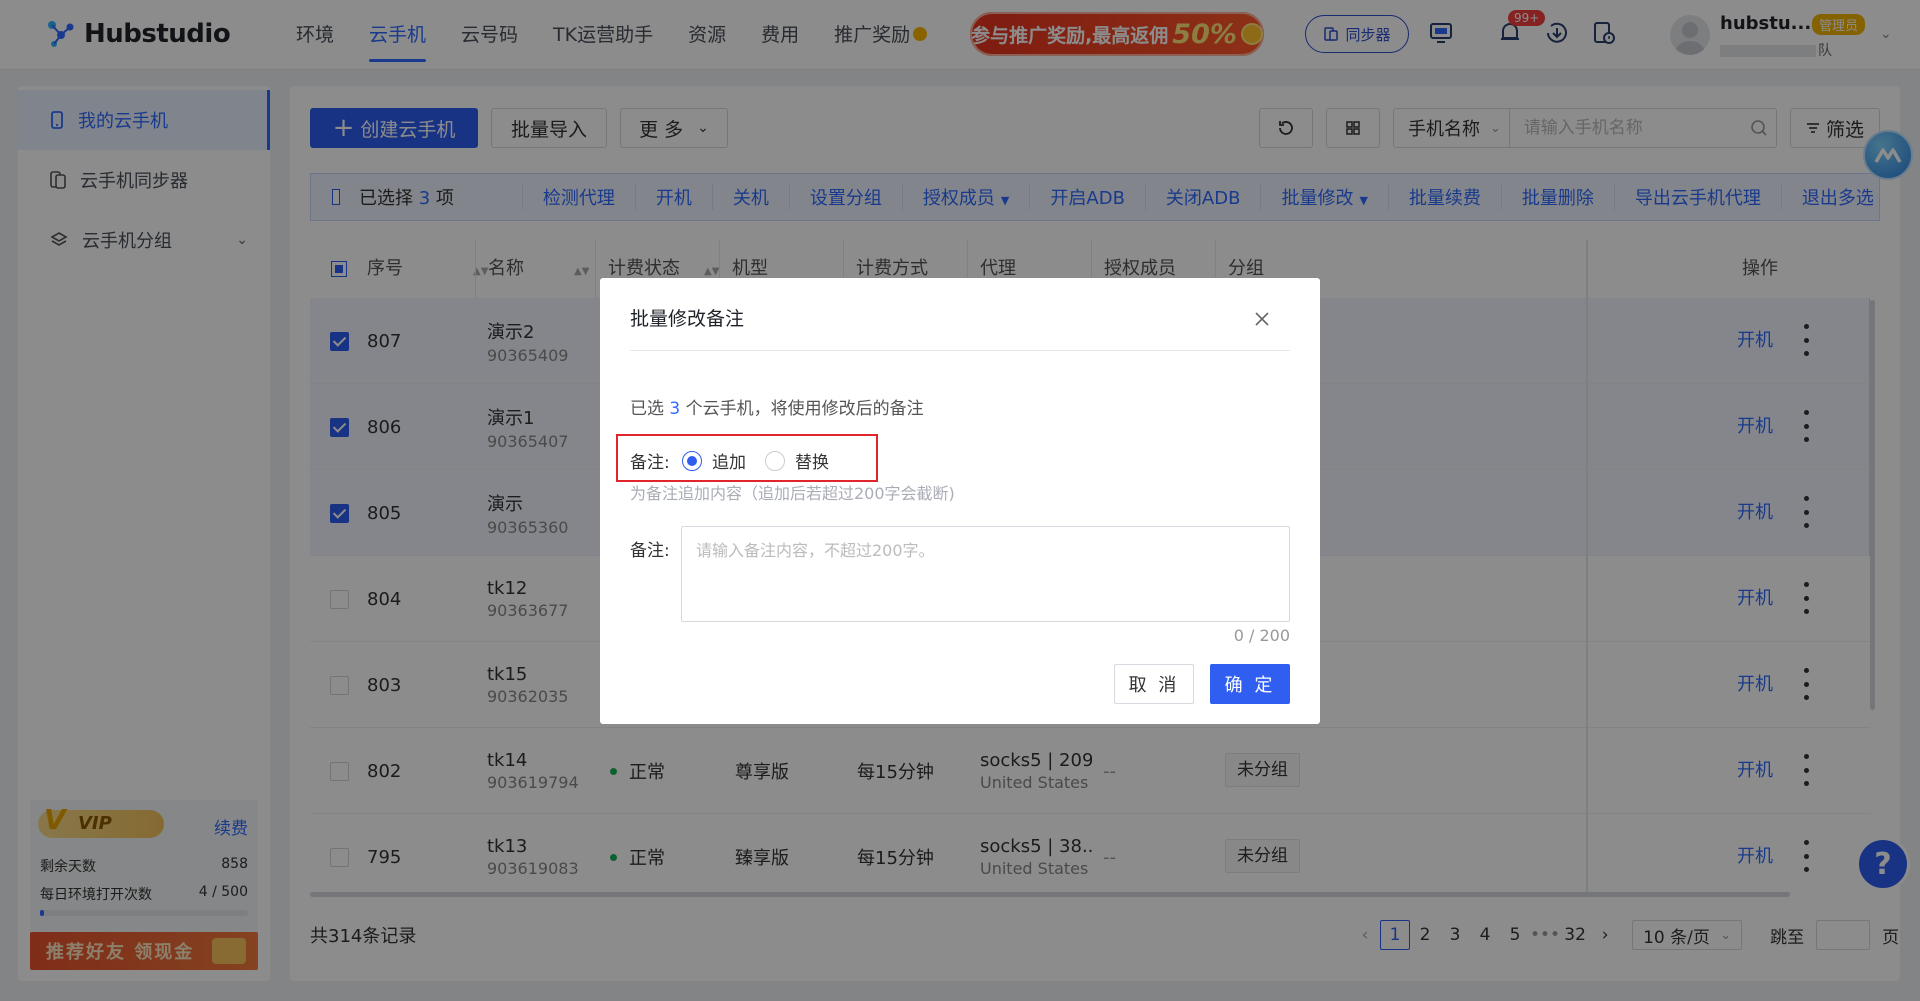 Image resolution: width=1920 pixels, height=1001 pixels. Describe the element at coordinates (960, 350) in the screenshot. I see `dialog-divider` at that location.